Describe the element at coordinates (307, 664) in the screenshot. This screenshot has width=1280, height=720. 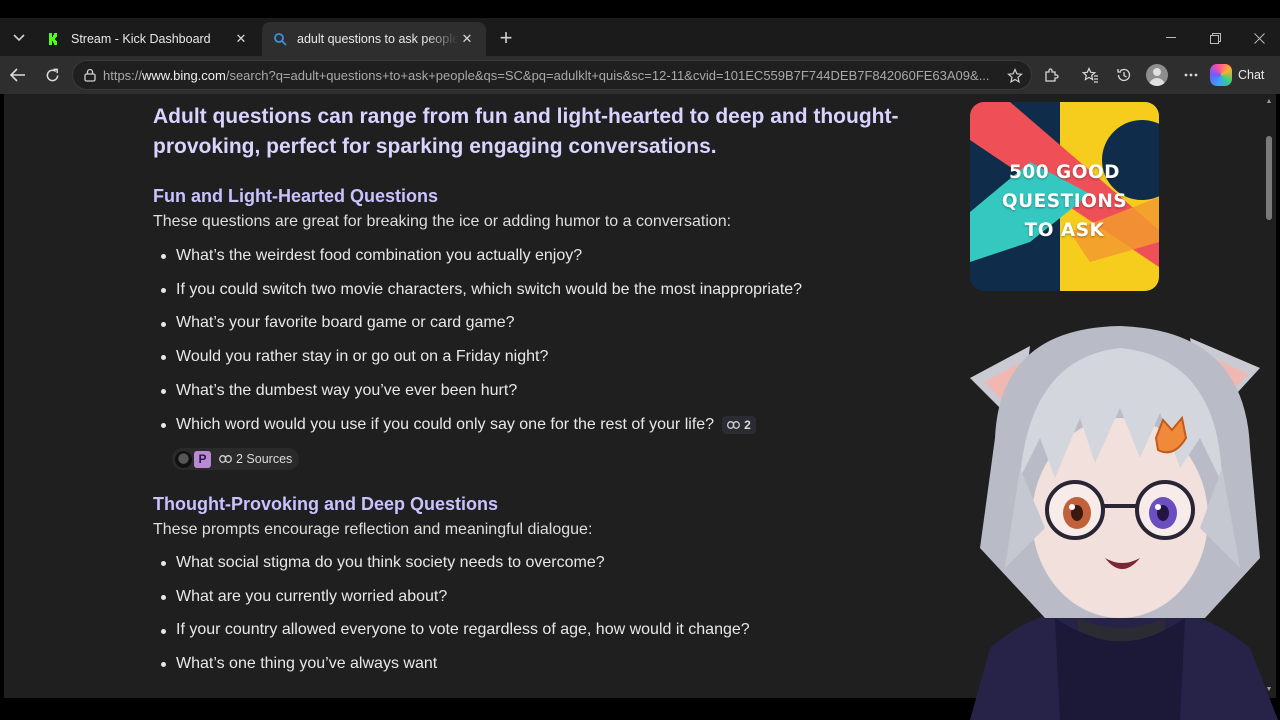
I see `question-text: What’s one thing you’ve always want` at that location.